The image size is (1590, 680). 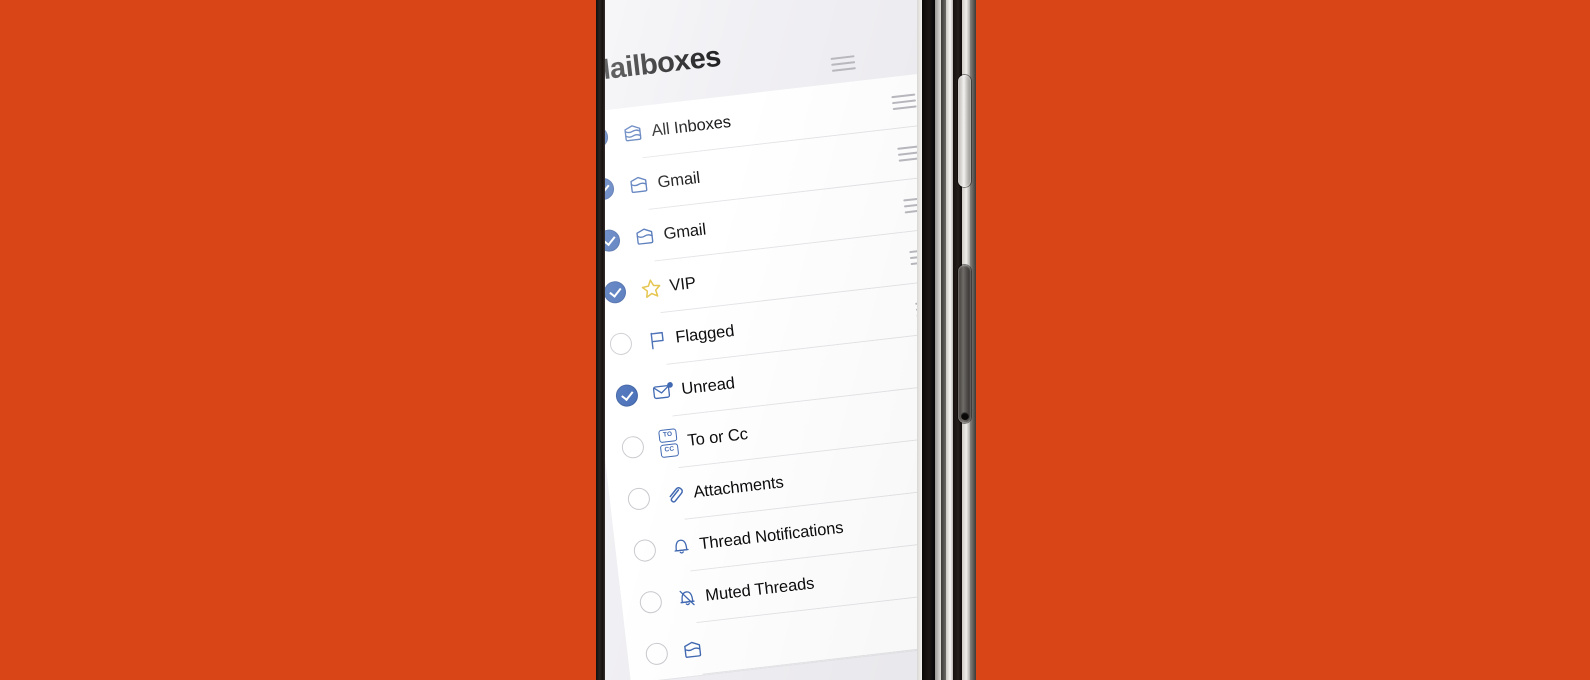 What do you see at coordinates (809, 657) in the screenshot?
I see `row-separator` at bounding box center [809, 657].